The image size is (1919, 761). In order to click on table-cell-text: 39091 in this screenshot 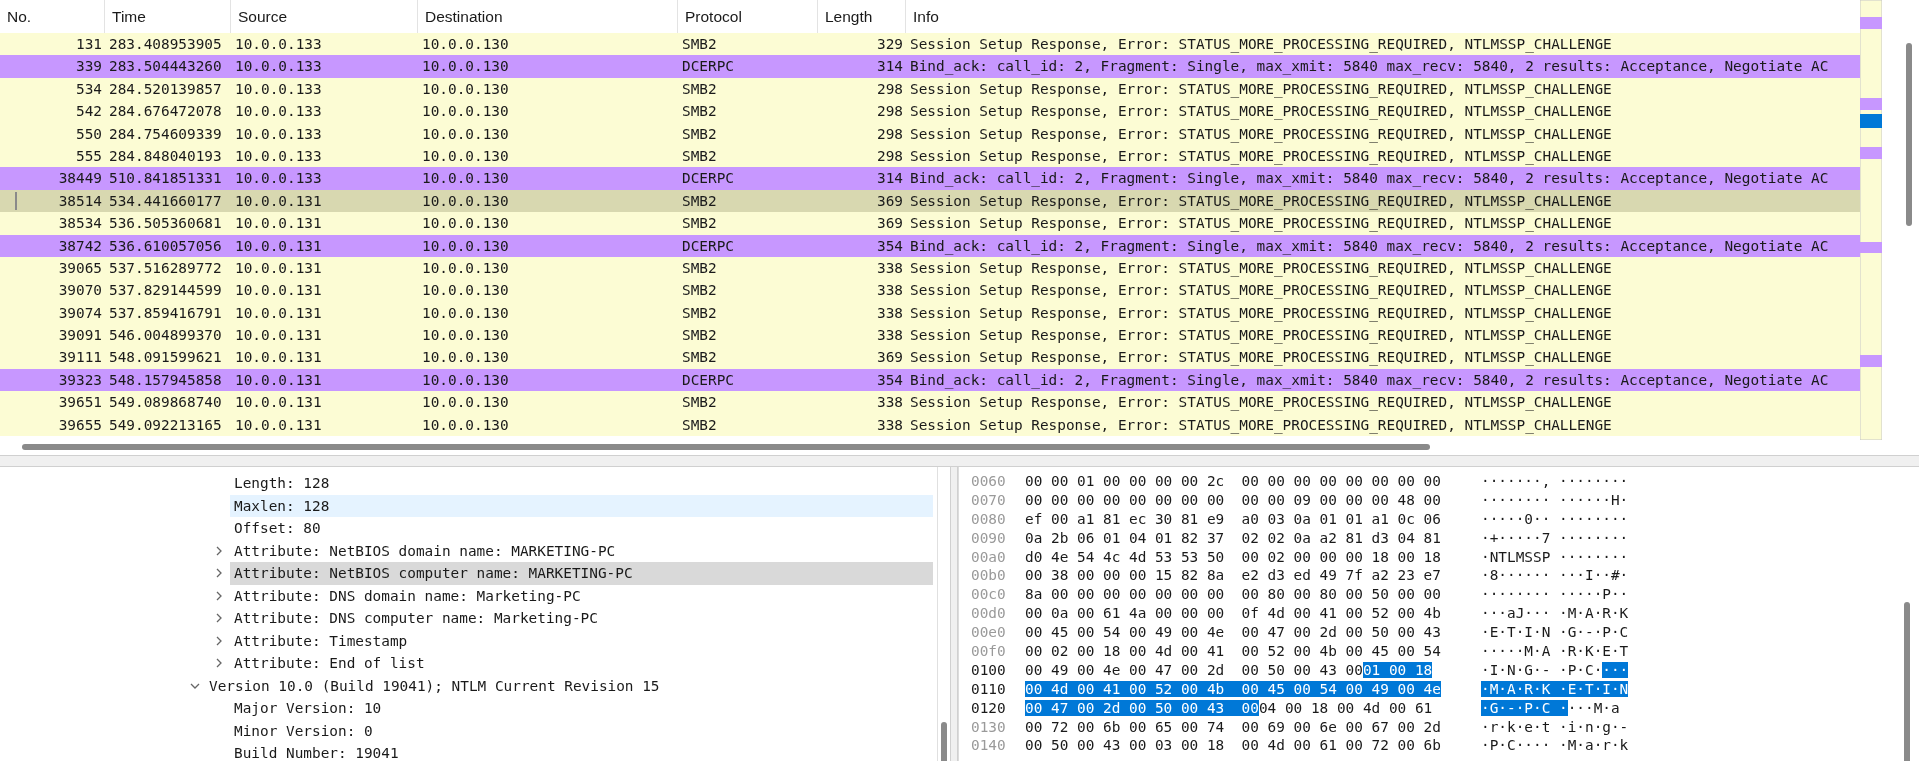, I will do `click(80, 336)`.